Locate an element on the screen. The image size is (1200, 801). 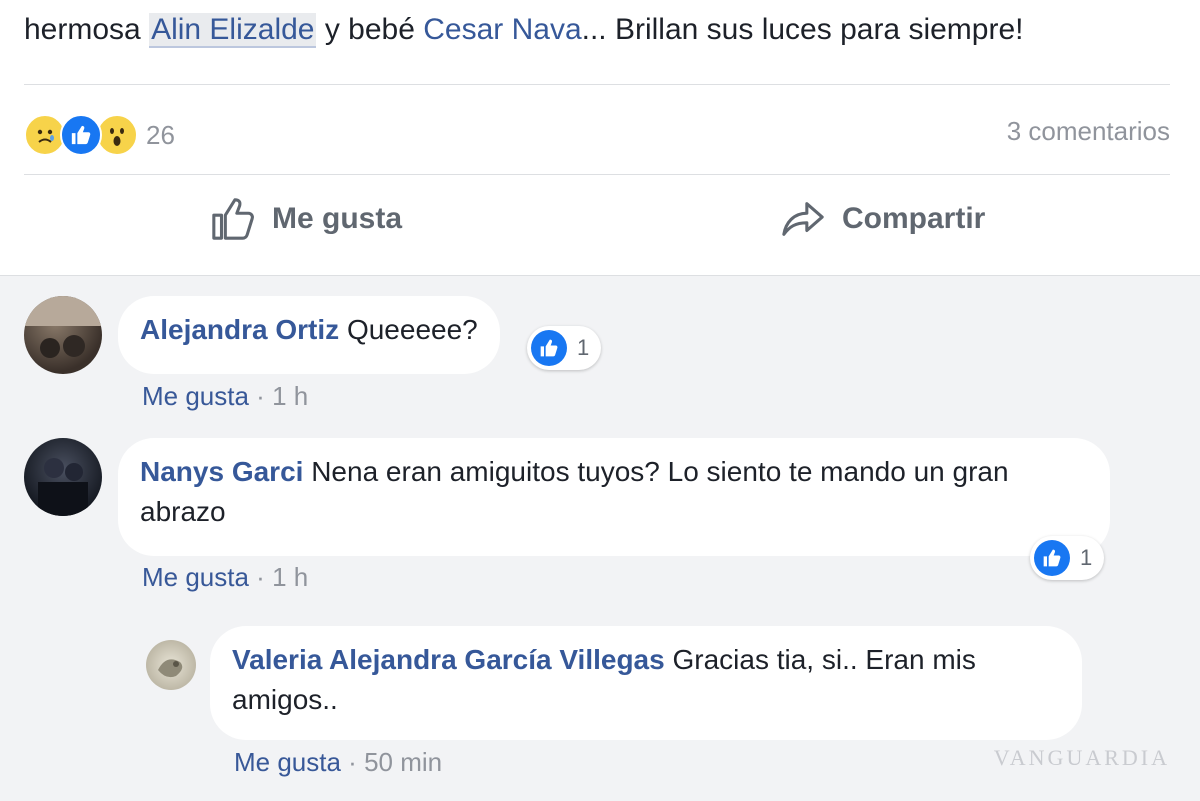
reply-avatar is located at coordinates (171, 665).